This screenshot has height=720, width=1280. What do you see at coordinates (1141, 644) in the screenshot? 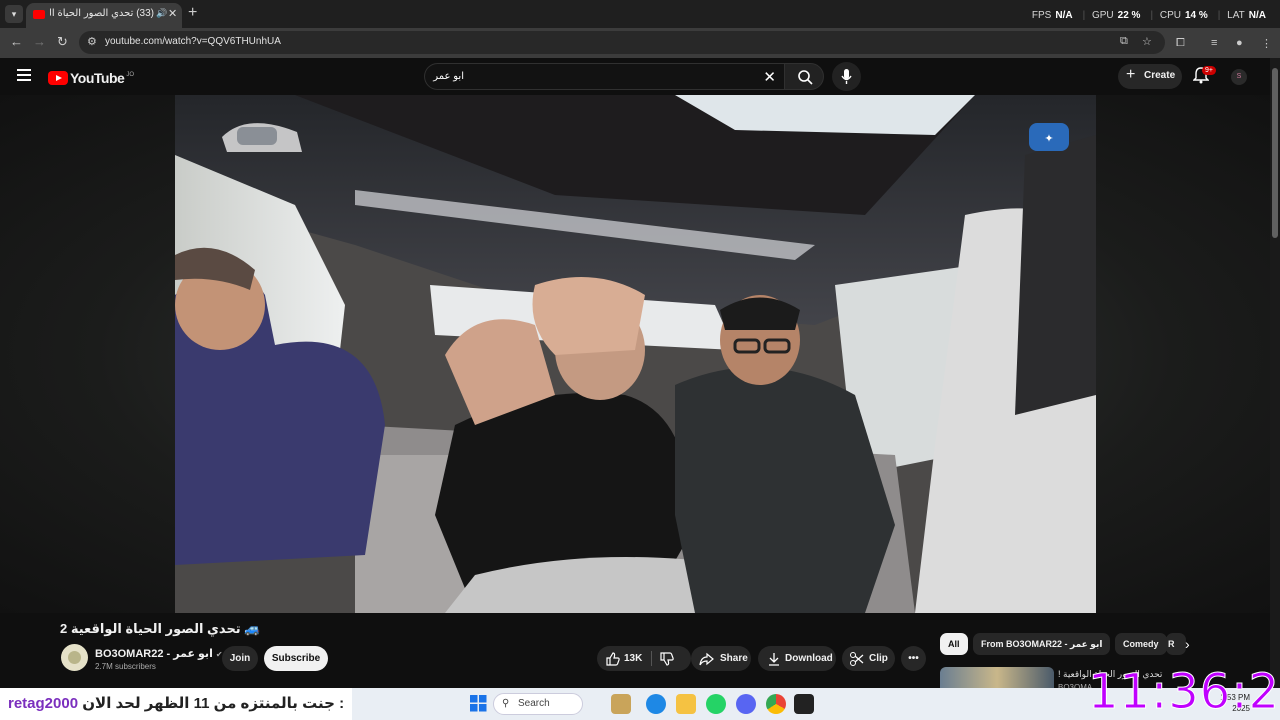
I see `chip-comedy: Comedy` at bounding box center [1141, 644].